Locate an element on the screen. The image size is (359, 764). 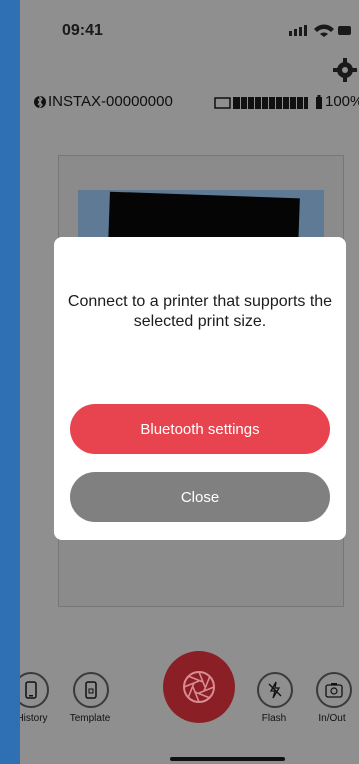
bluetooth-settings-button: Bluetooth settings is located at coordinates (200, 429).